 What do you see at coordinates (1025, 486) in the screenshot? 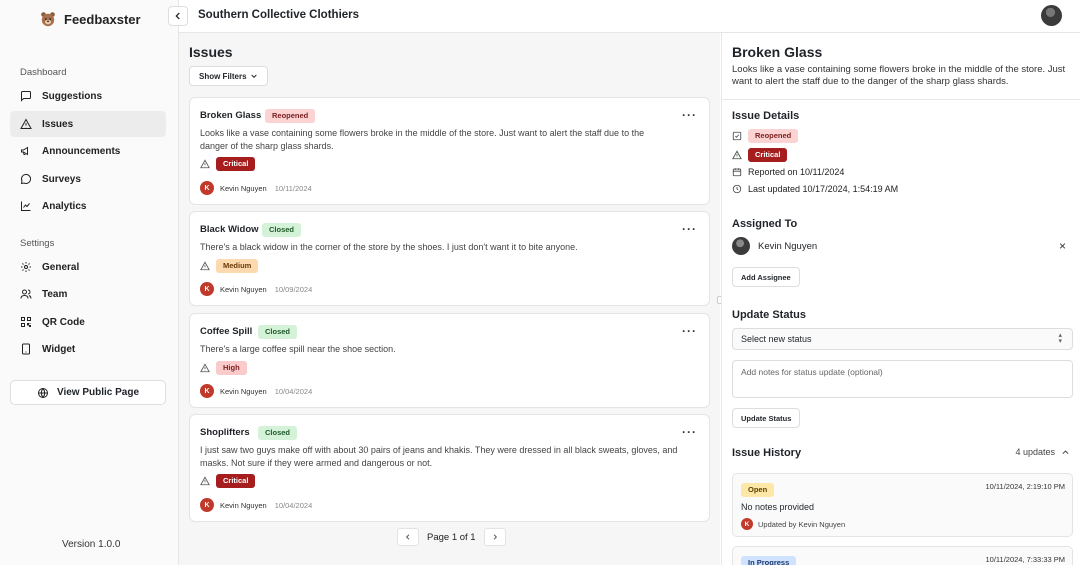
I see `history-timestamp: 10/11/2024, 2:19:10 PM` at bounding box center [1025, 486].